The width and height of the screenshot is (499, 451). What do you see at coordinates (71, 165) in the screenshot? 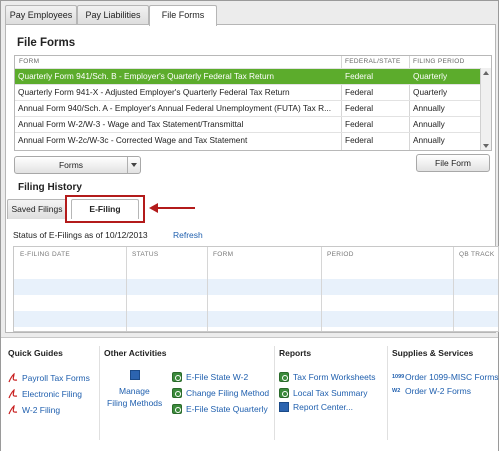
I see `forms-button-label: Forms` at bounding box center [71, 165].